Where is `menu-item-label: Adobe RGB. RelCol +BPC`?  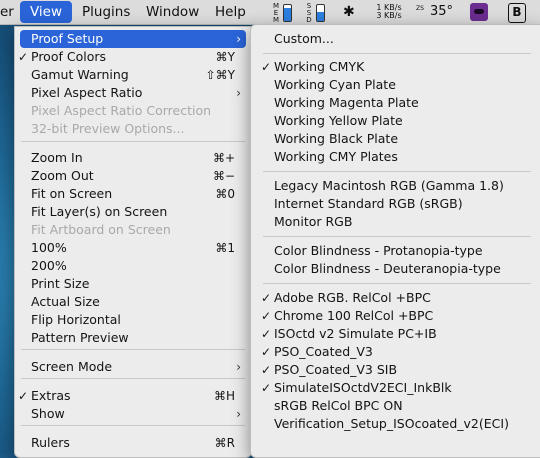 menu-item-label: Adobe RGB. RelCol +BPC is located at coordinates (352, 297).